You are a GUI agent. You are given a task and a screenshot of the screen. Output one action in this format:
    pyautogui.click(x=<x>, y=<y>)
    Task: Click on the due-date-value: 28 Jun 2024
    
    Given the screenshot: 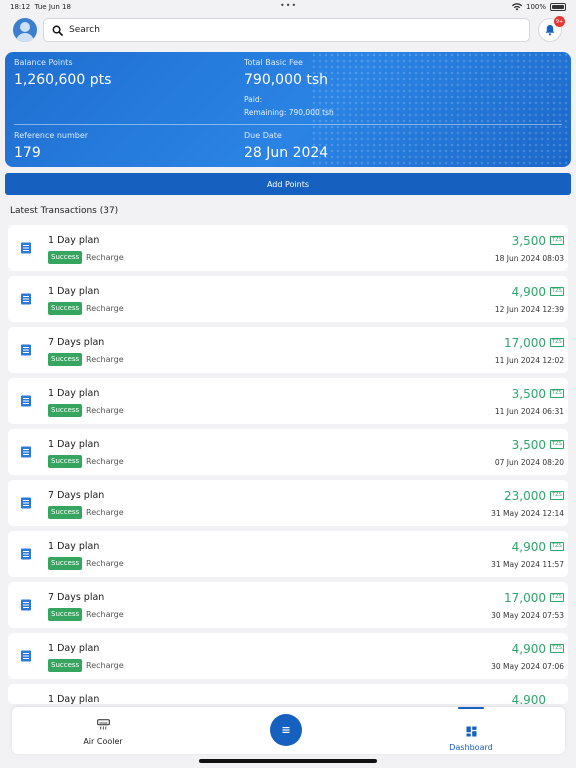 What is the action you would take?
    pyautogui.click(x=286, y=153)
    